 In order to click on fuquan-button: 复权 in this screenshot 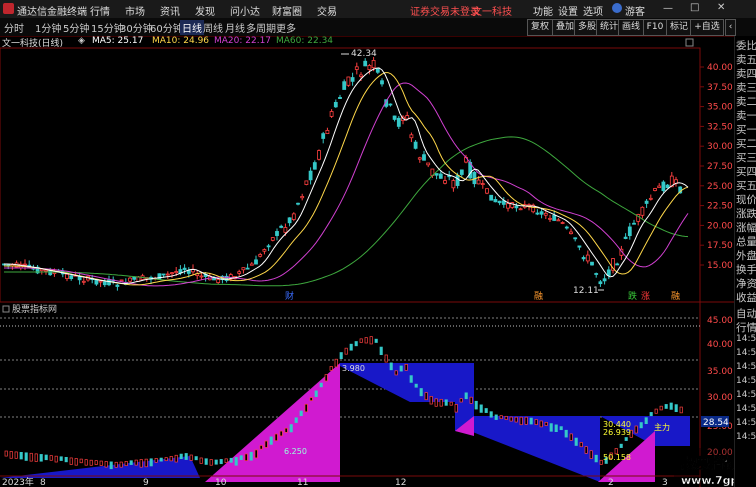, I will do `click(540, 27)`.